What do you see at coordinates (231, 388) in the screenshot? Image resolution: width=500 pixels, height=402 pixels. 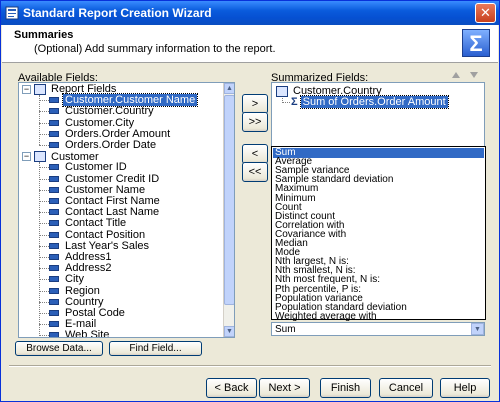 I see `back-button: < Back` at bounding box center [231, 388].